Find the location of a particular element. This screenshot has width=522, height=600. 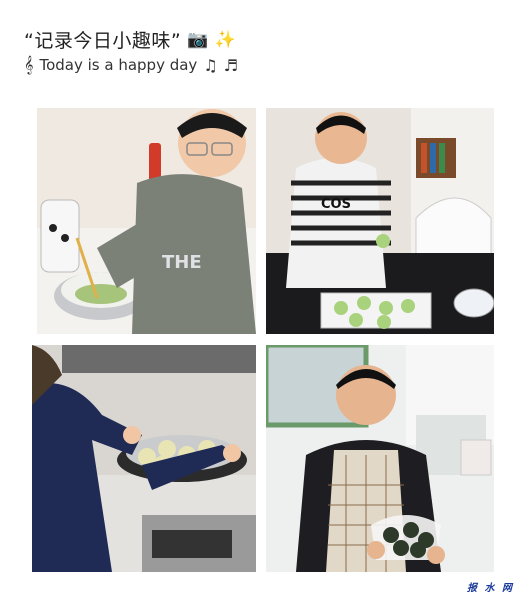

page-subtitle-row: 𝄞 Today is a happy day ♫ ♬ is located at coordinates (131, 65).